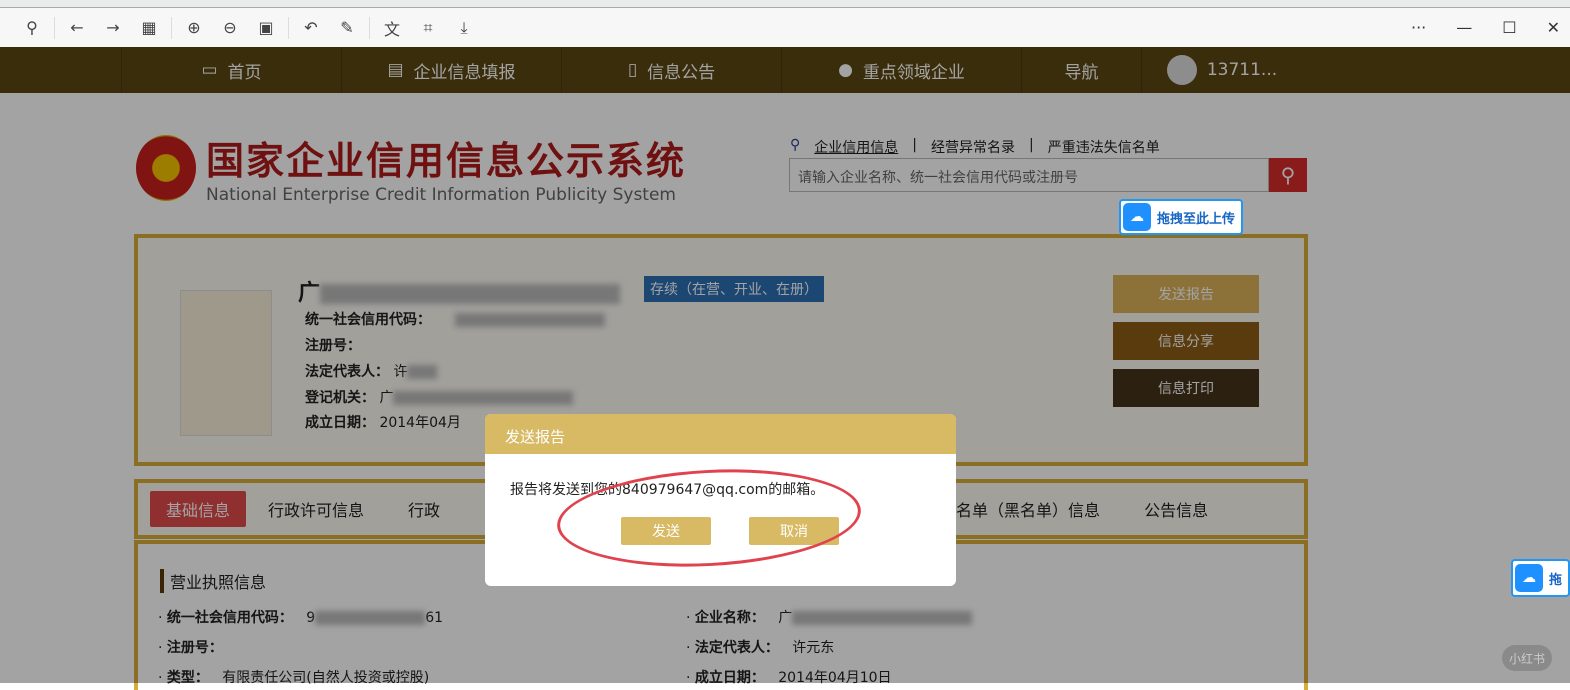 This screenshot has width=1570, height=690. I want to click on grid-icon: ▦, so click(149, 28).